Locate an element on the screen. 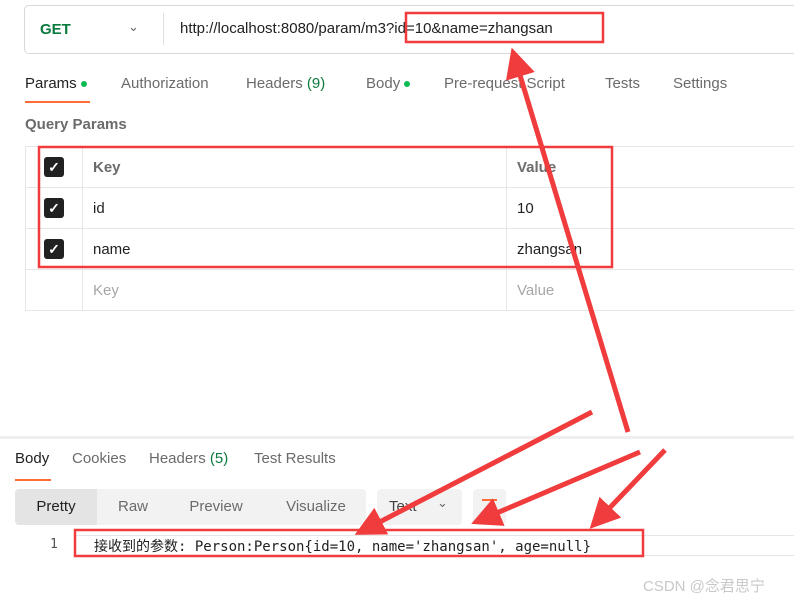 The image size is (794, 603). annotation-box-response is located at coordinates (359, 543).